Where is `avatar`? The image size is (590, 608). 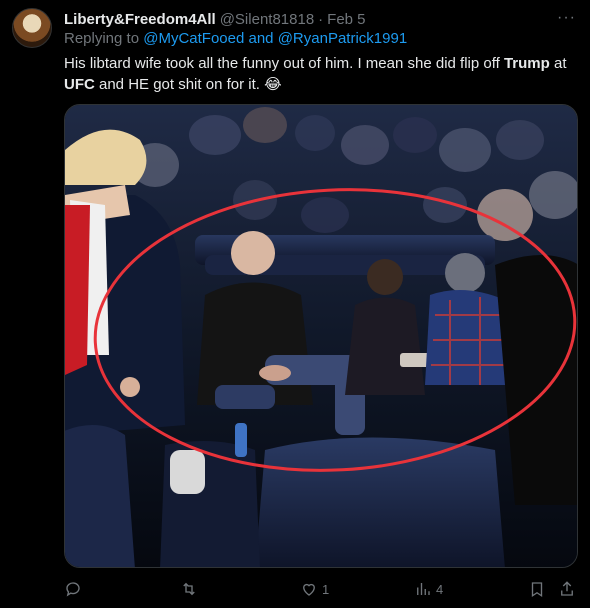 avatar is located at coordinates (32, 28).